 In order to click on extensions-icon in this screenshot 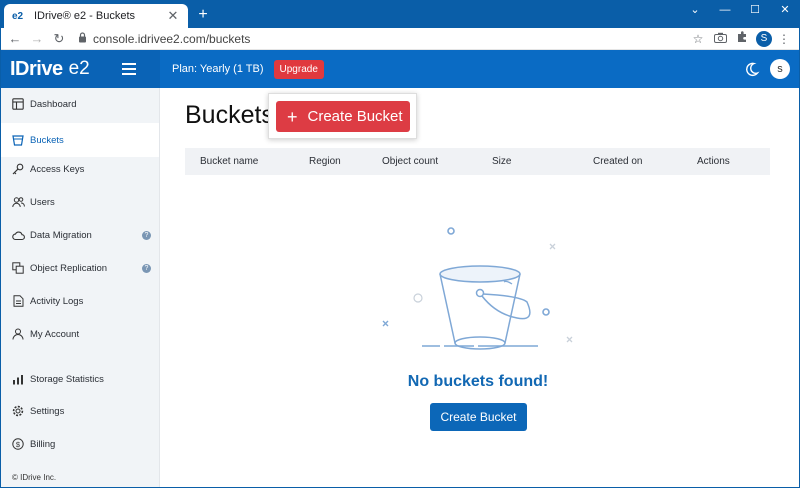, I will do `click(742, 39)`.